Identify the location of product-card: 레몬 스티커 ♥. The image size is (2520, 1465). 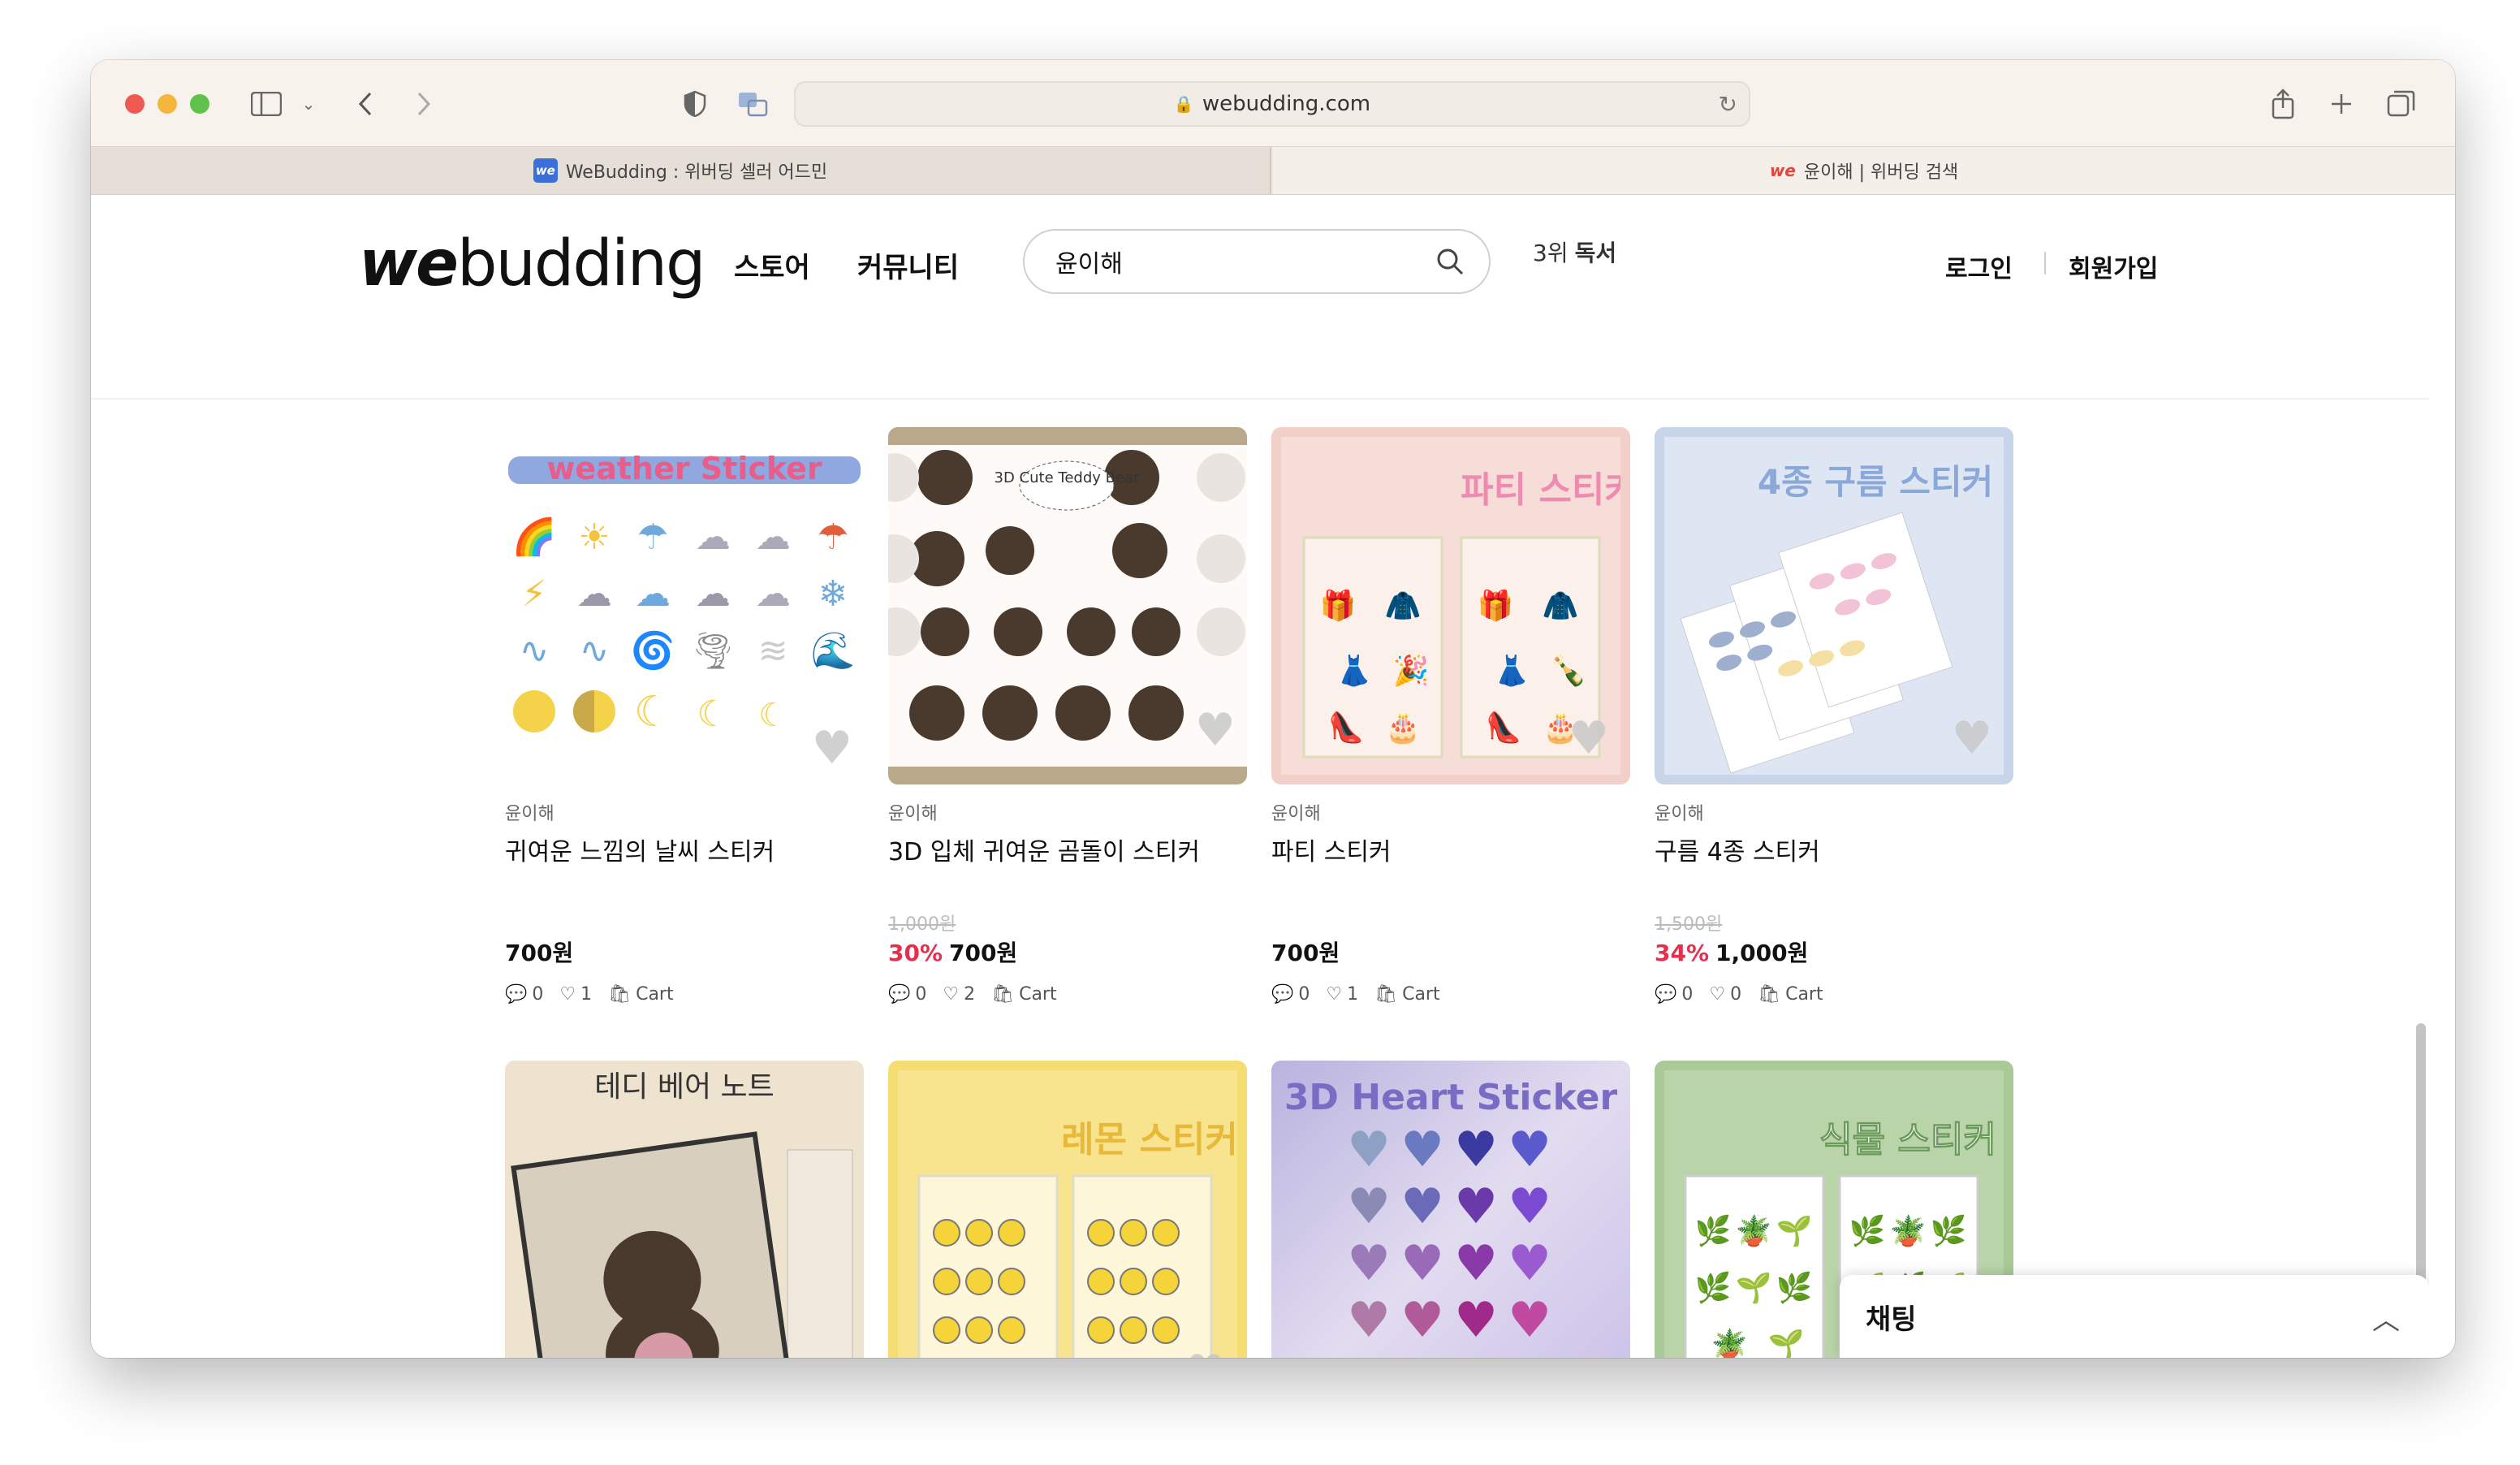
(1067, 1209).